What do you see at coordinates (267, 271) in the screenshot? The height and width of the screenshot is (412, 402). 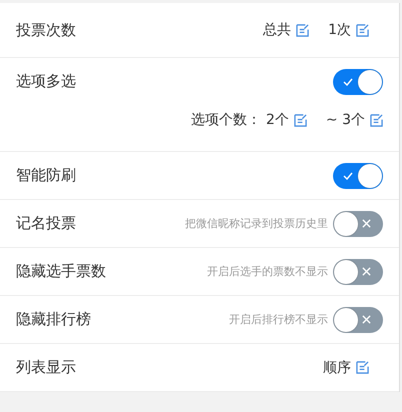 I see `setting-hint: 开启后选手的票数不显示` at bounding box center [267, 271].